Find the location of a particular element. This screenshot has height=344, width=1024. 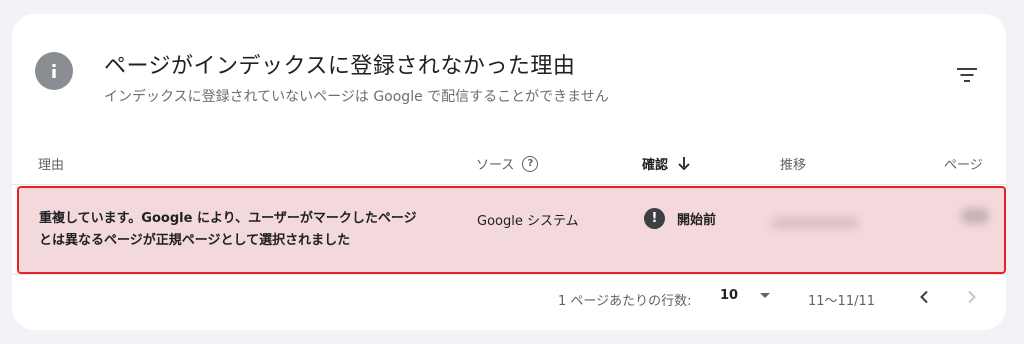

column-header-reason-label: 理由 is located at coordinates (51, 165).